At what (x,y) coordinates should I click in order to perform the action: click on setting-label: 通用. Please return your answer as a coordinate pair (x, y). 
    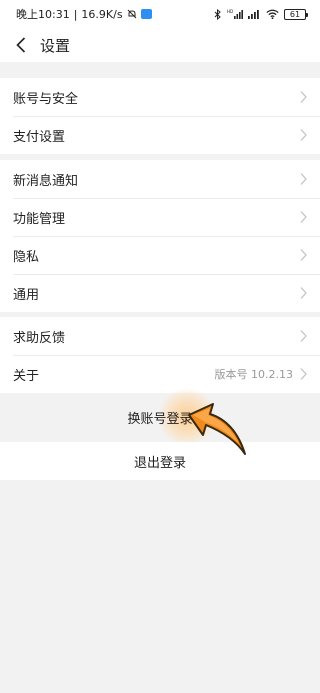
    Looking at the image, I should click on (26, 295).